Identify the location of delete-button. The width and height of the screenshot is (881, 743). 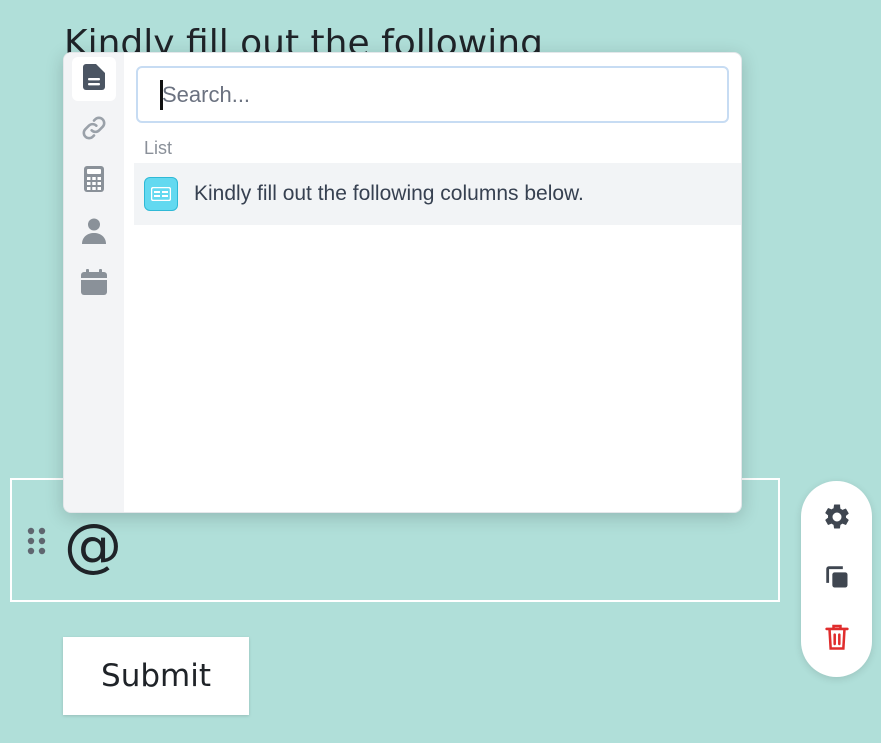
(837, 639).